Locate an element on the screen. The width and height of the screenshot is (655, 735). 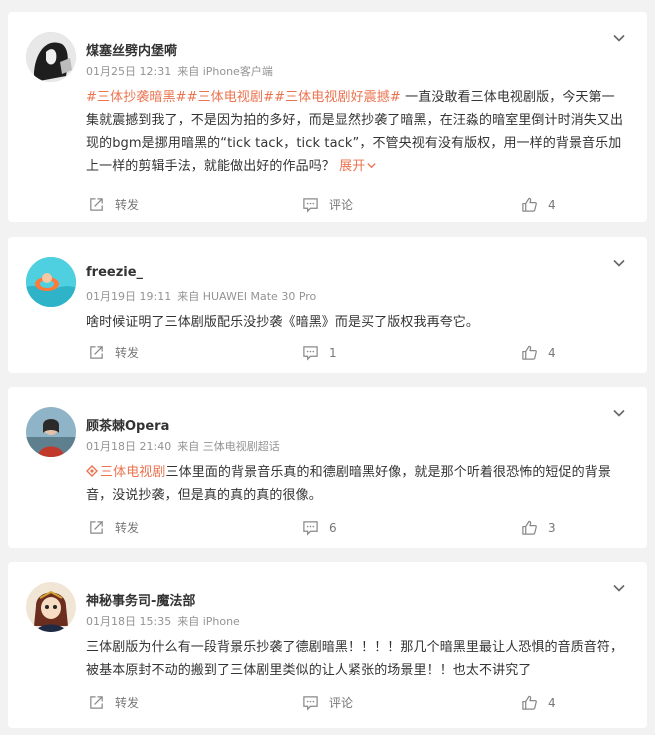
username: 神秘事务司-魔法部 is located at coordinates (140, 599).